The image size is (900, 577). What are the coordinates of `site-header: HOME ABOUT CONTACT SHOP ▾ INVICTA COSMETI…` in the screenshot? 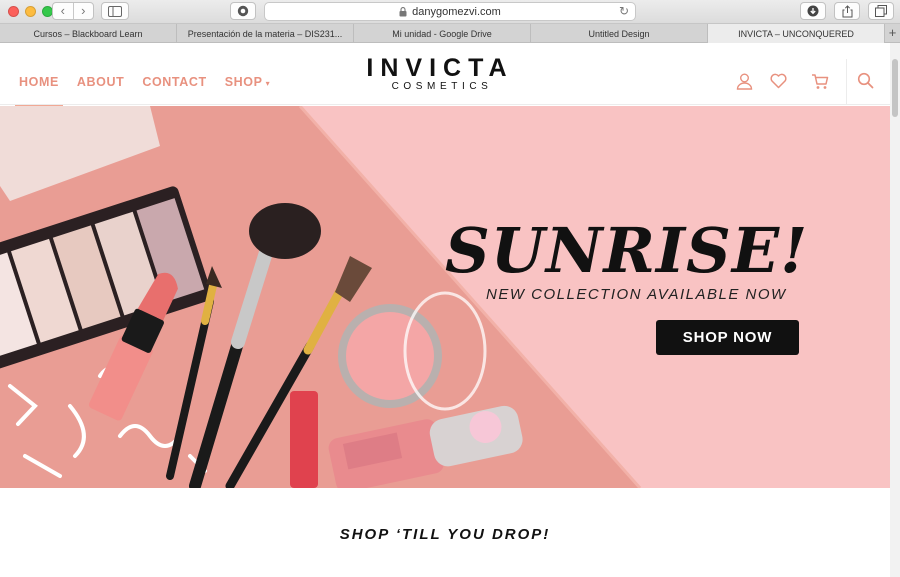 It's located at (445, 75).